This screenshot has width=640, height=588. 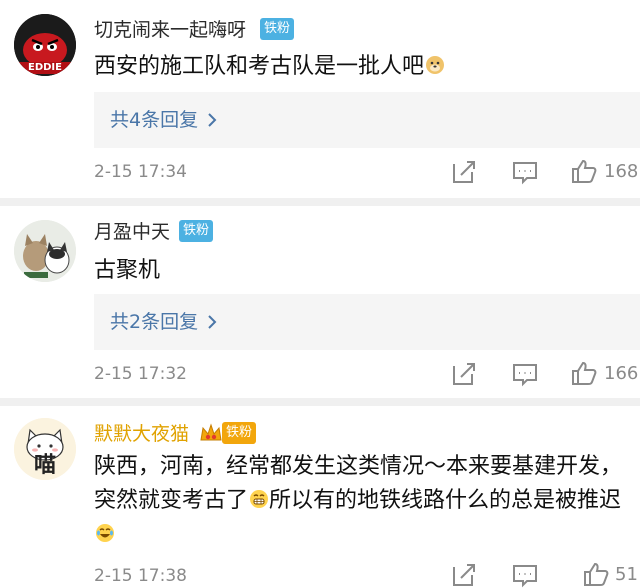 I want to click on timestamp: 2-15 17:38, so click(x=140, y=576).